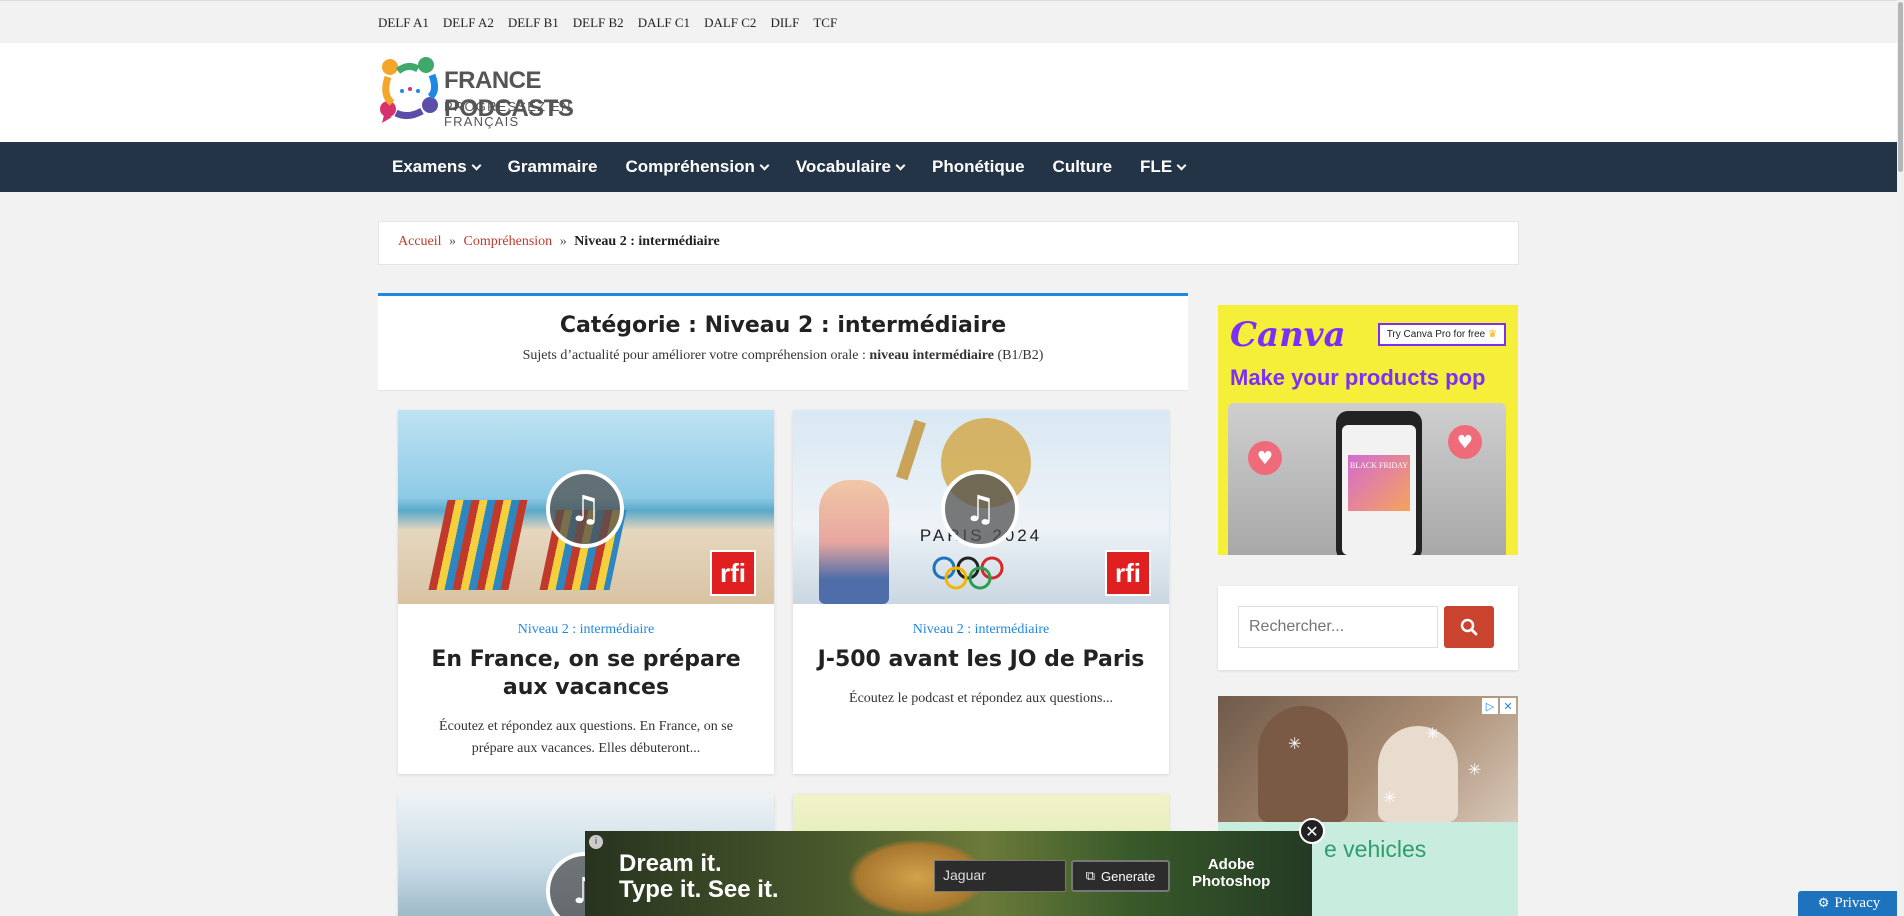  What do you see at coordinates (664, 23) in the screenshot?
I see `link-dalf-c1: DALF C1` at bounding box center [664, 23].